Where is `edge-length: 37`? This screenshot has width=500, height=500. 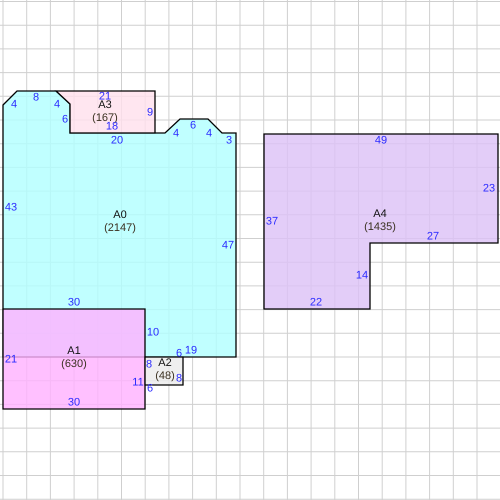
edge-length: 37 is located at coordinates (272, 222).